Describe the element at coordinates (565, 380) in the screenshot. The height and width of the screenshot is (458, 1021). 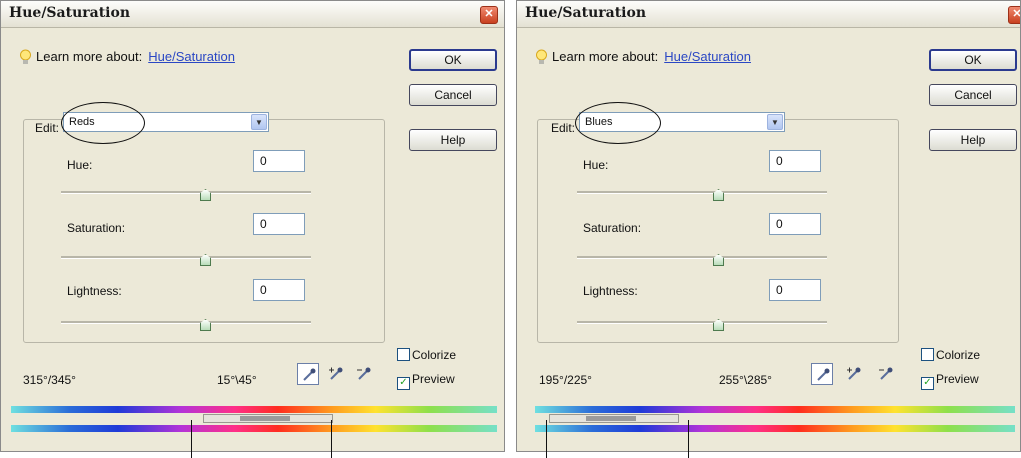
I see `range-left-degrees: 195°/225°` at that location.